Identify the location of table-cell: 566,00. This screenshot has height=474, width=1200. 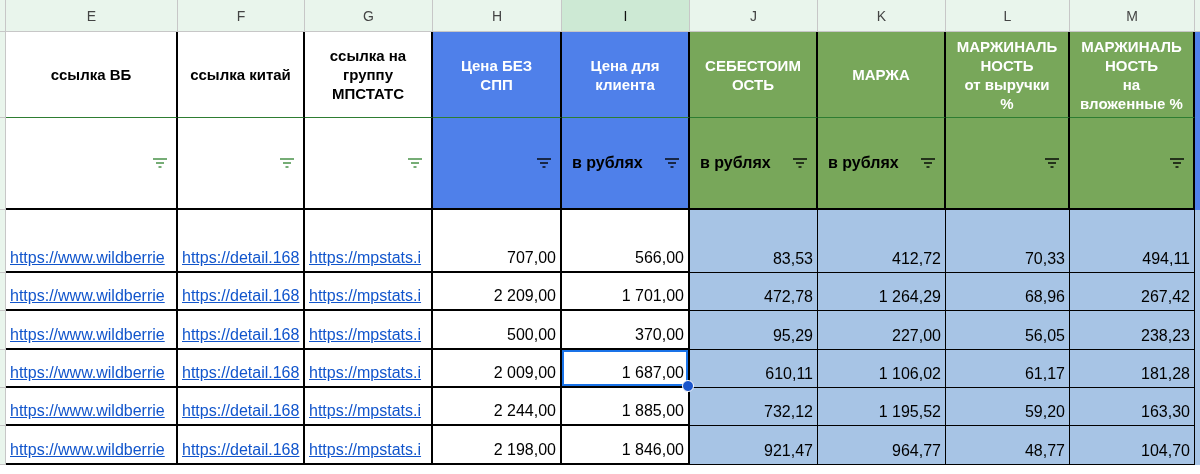
(626, 241).